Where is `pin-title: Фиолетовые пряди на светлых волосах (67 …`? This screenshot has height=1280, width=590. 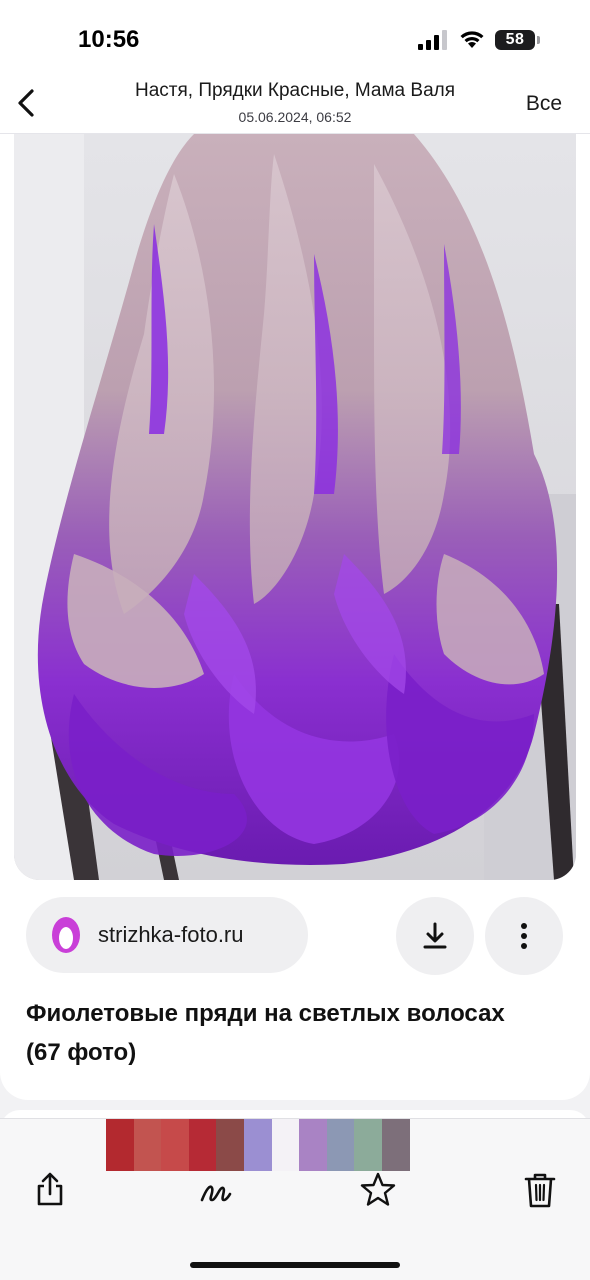 pin-title: Фиолетовые пряди на светлых волосах (67 … is located at coordinates (265, 1033).